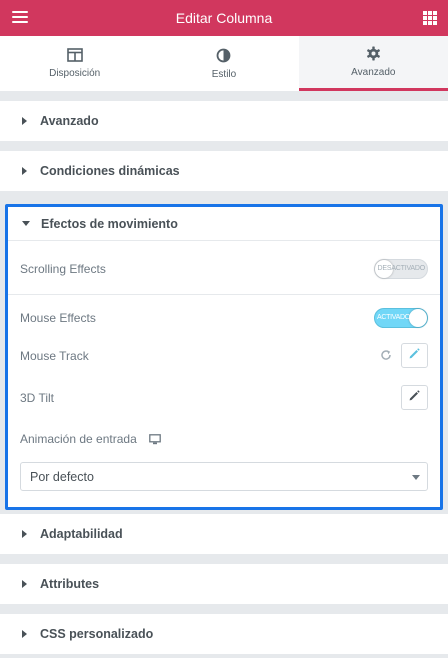 This screenshot has width=448, height=658. I want to click on layout-icon, so click(74, 55).